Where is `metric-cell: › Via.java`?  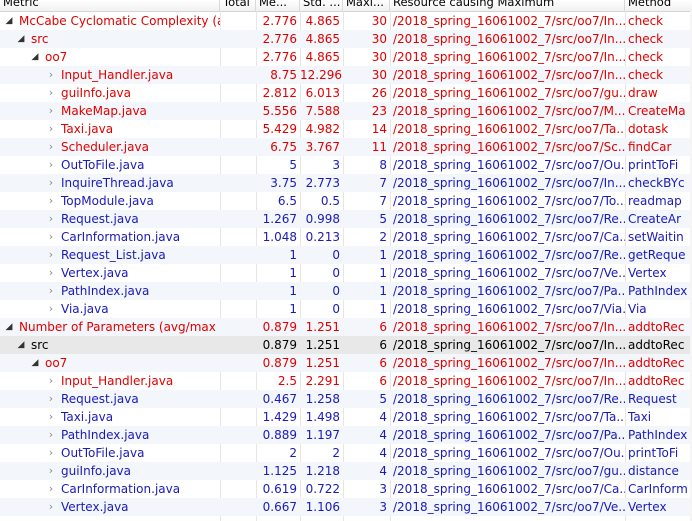
metric-cell: › Via.java is located at coordinates (110, 309).